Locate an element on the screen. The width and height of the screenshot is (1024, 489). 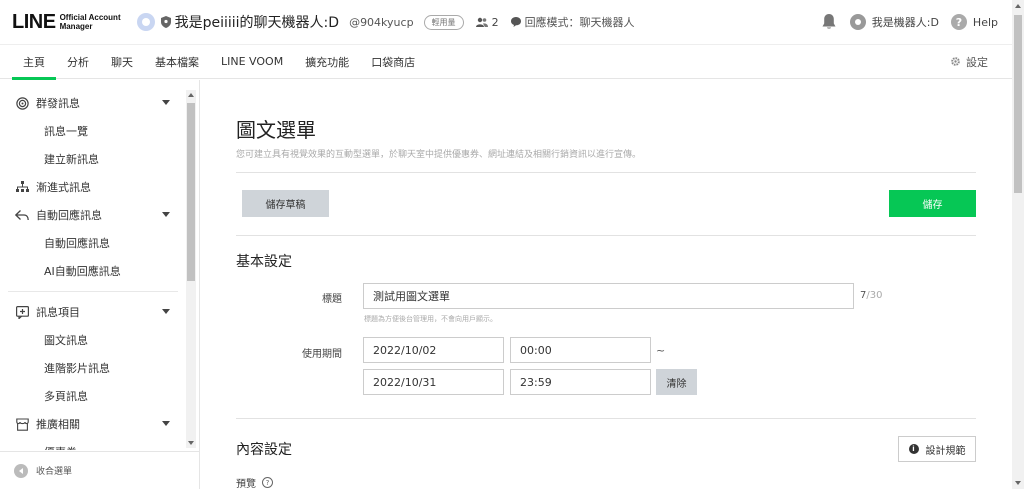
logo-subtext: Official Account Manager is located at coordinates (90, 22).